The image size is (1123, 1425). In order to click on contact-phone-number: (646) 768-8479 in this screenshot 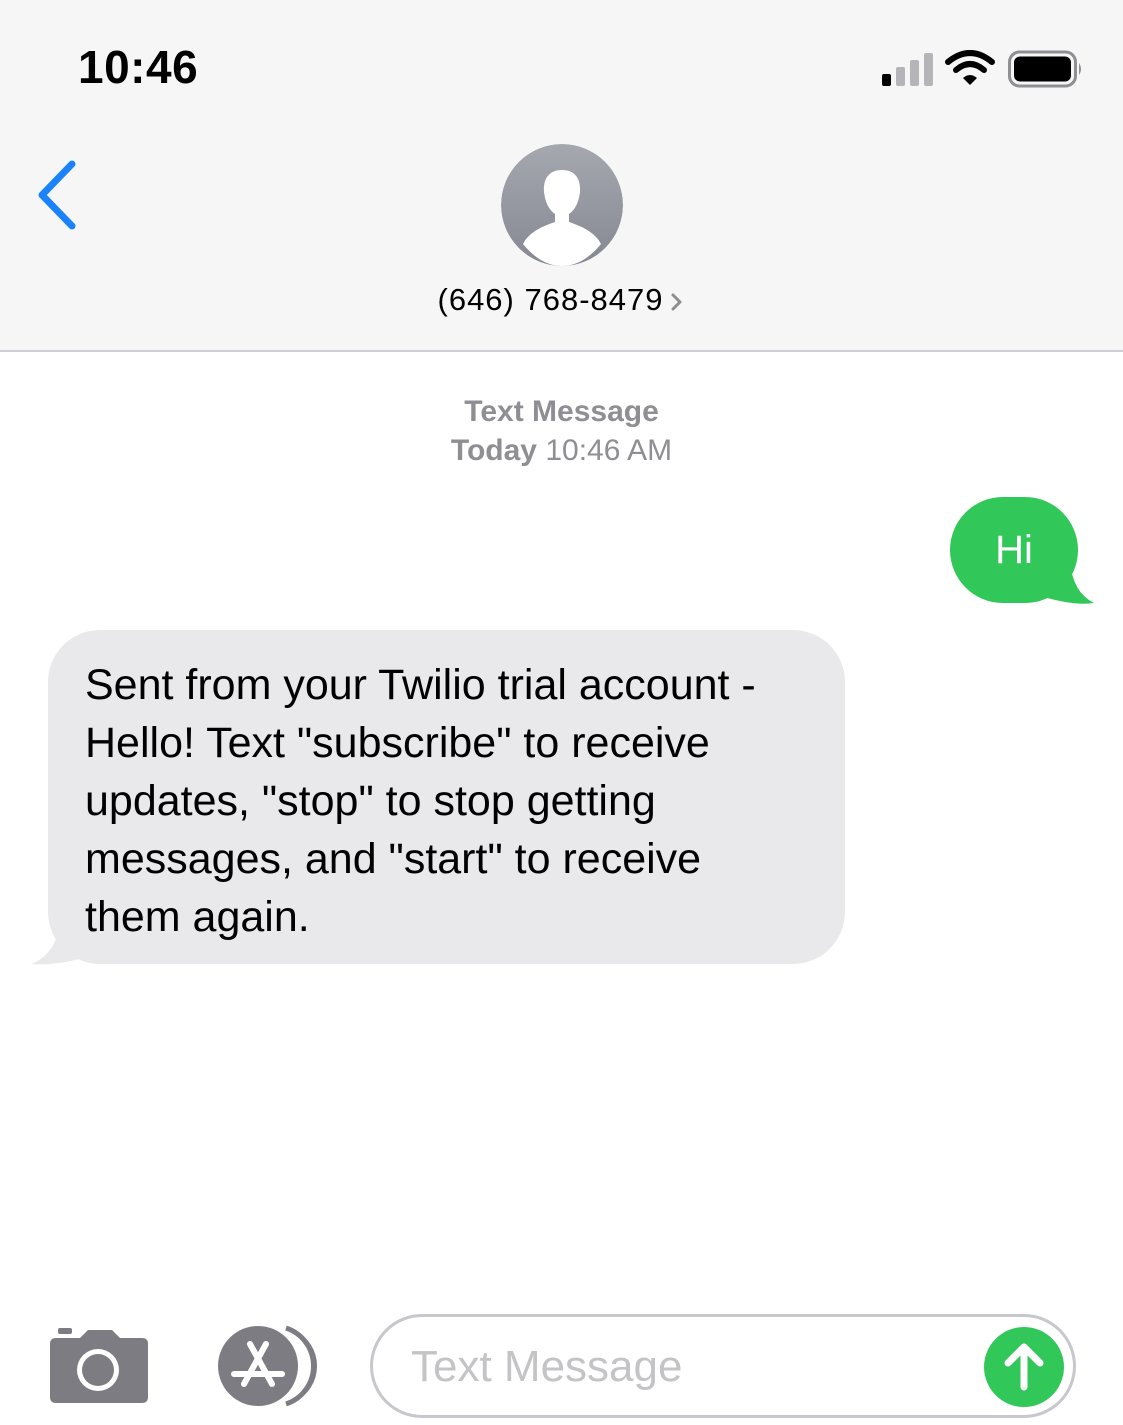, I will do `click(550, 299)`.